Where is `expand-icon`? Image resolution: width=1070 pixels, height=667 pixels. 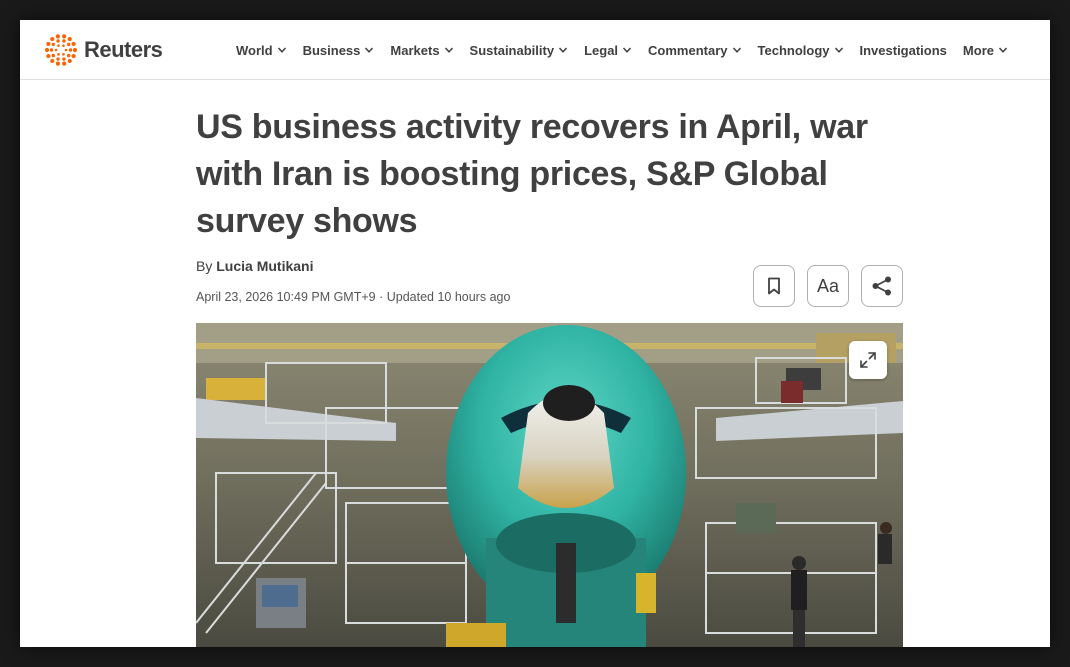
expand-icon is located at coordinates (868, 360).